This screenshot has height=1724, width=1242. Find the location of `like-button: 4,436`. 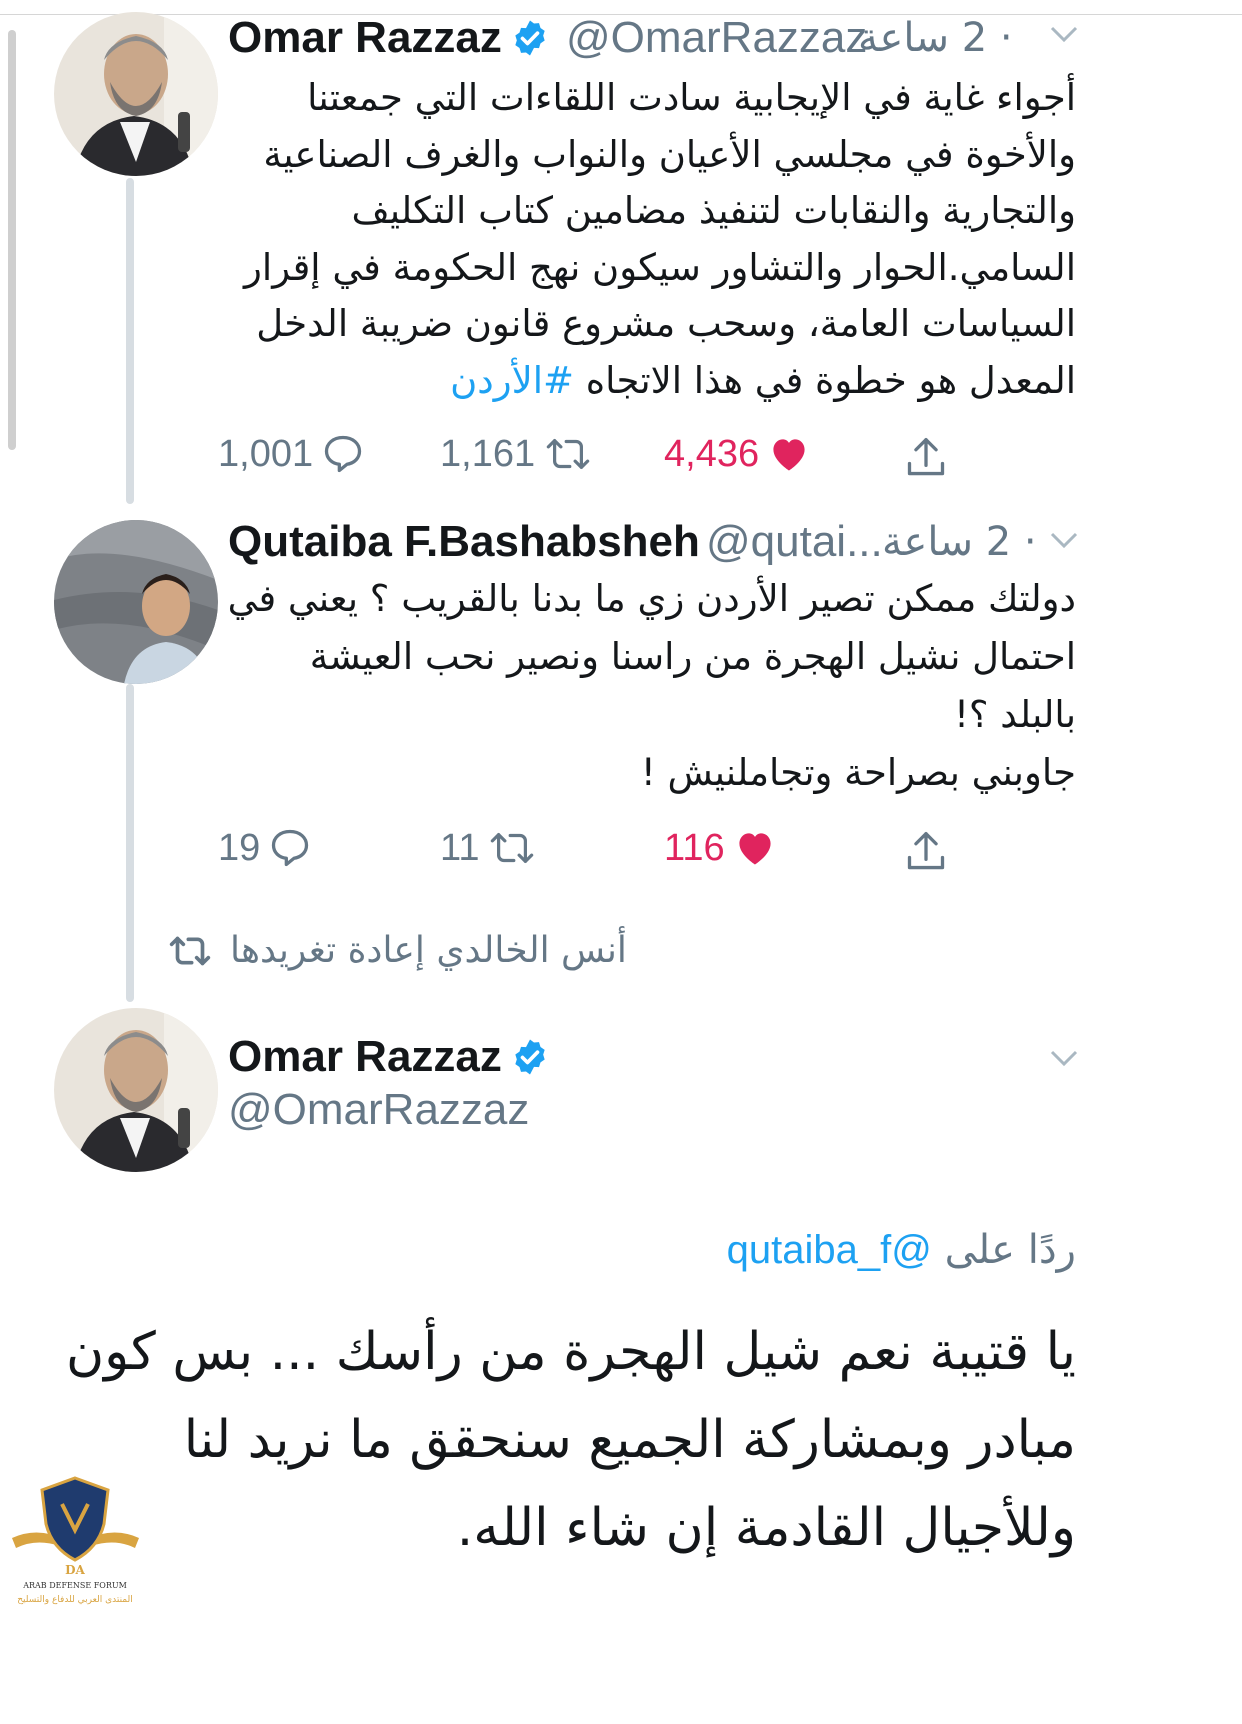

like-button: 4,436 is located at coordinates (737, 454).